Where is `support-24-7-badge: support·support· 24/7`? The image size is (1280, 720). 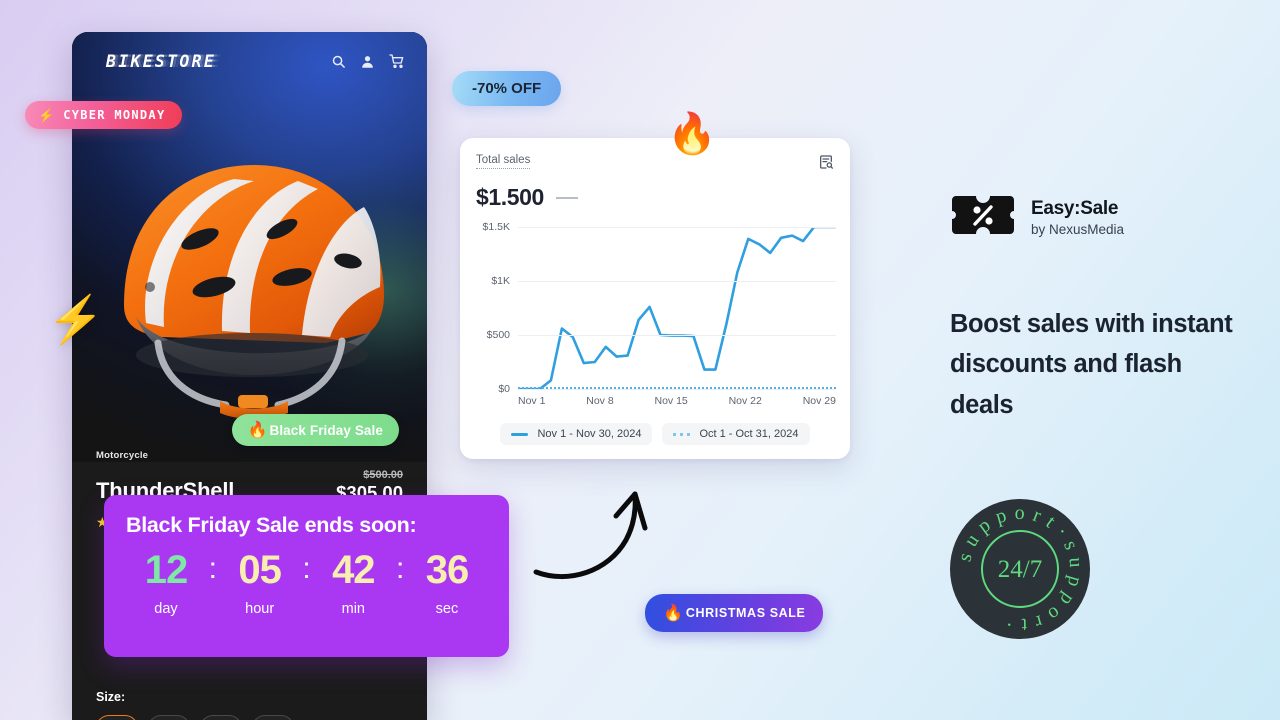 support-24-7-badge: support·support· 24/7 is located at coordinates (1020, 569).